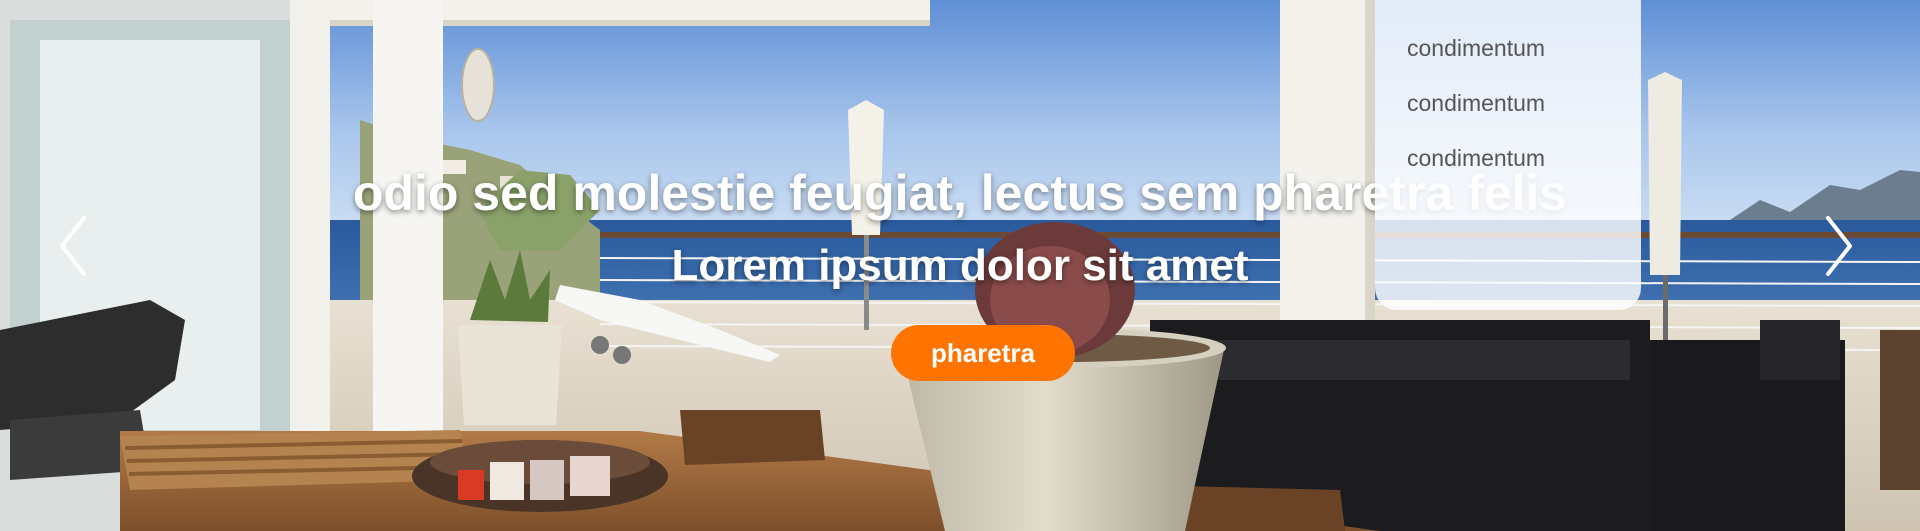 The image size is (1920, 531). What do you see at coordinates (983, 353) in the screenshot?
I see `cta-button: pharetra` at bounding box center [983, 353].